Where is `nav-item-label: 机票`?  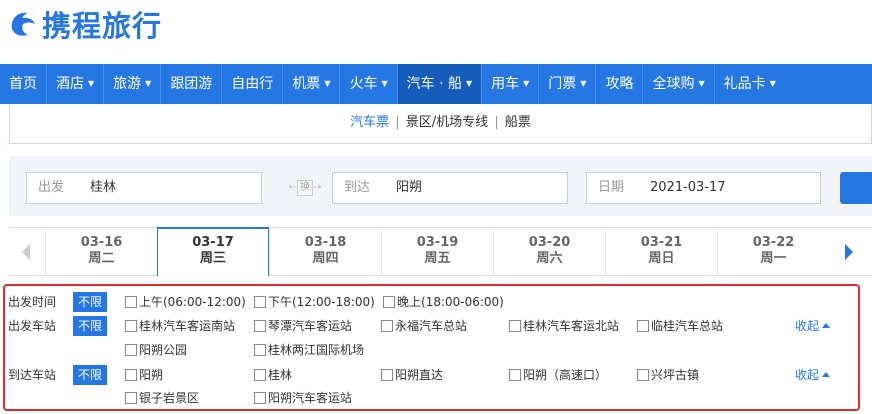
nav-item-label: 机票 is located at coordinates (306, 84).